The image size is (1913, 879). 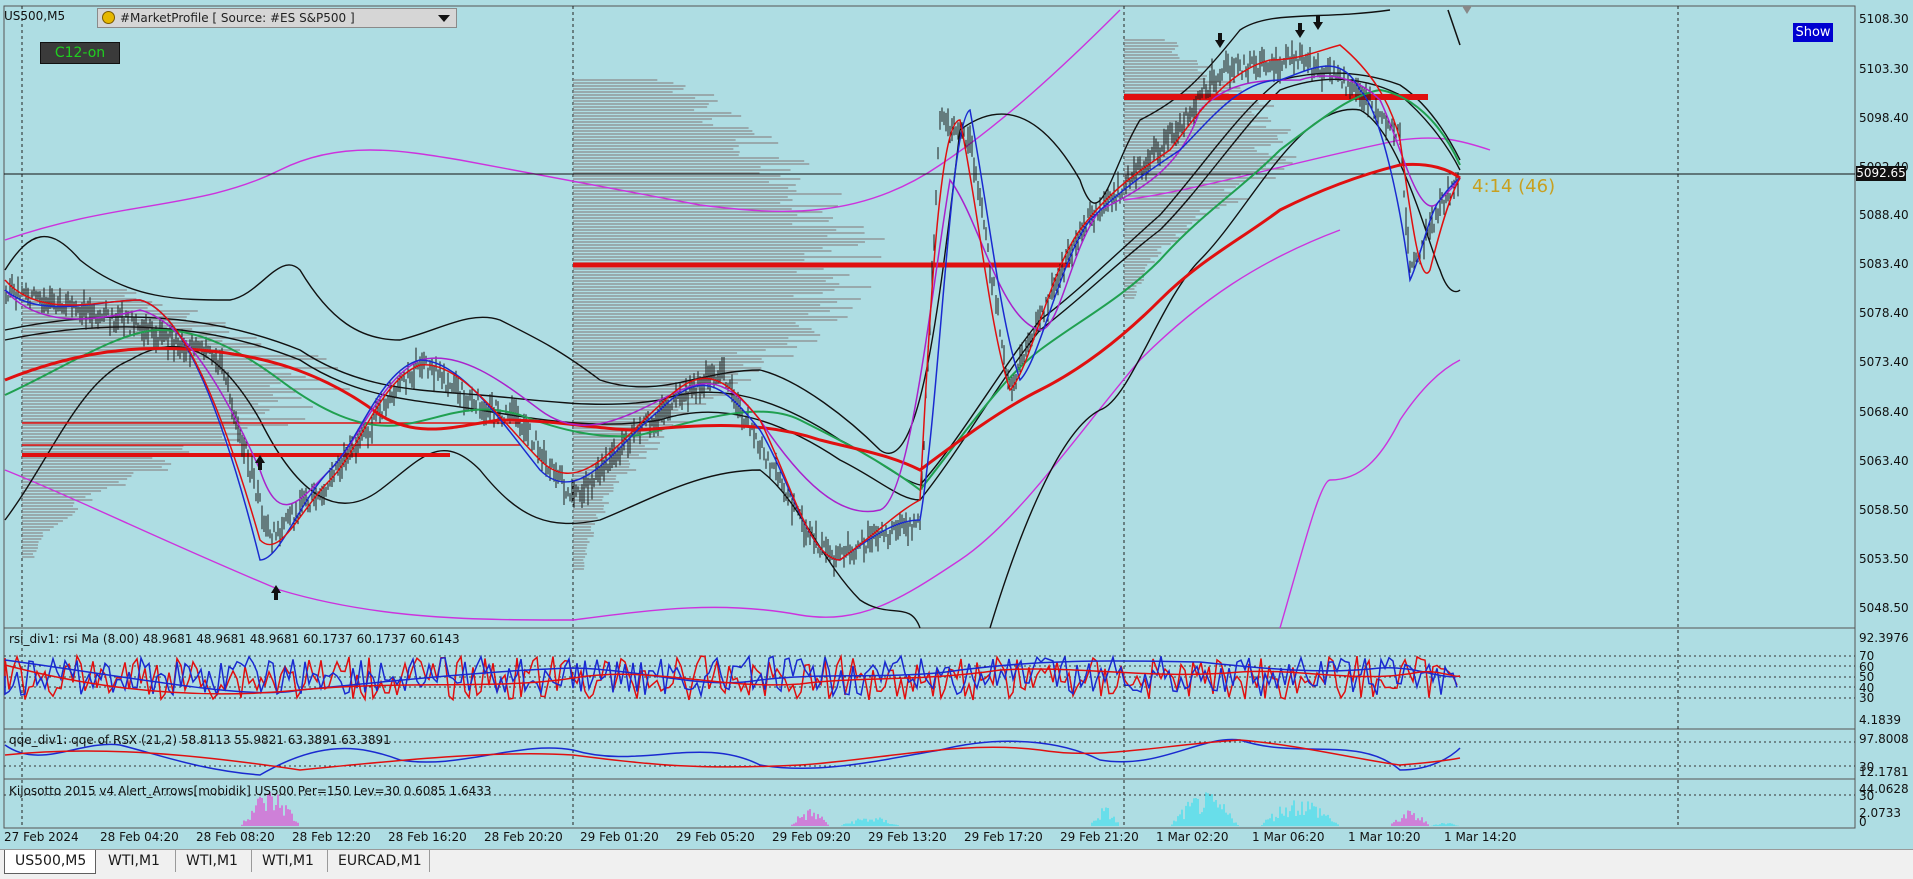 What do you see at coordinates (1884, 313) in the screenshot?
I see `price-tick: 5078.40` at bounding box center [1884, 313].